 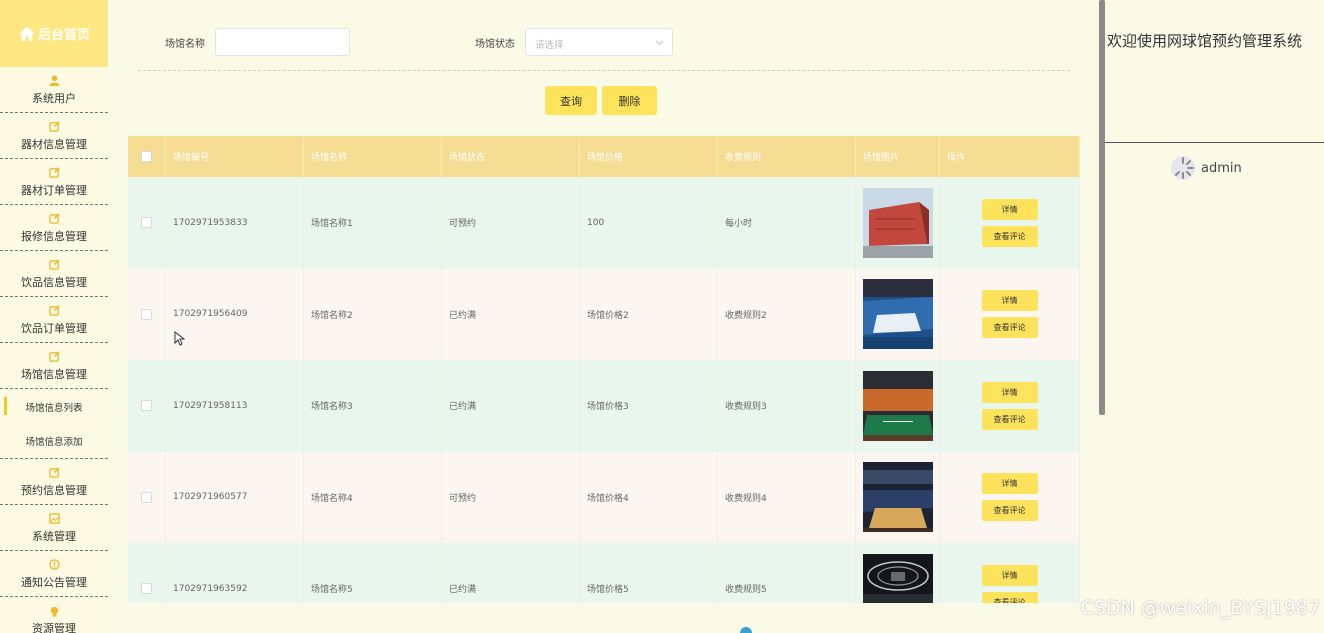 I want to click on sidebar-item-label: 系统用户, so click(x=54, y=98).